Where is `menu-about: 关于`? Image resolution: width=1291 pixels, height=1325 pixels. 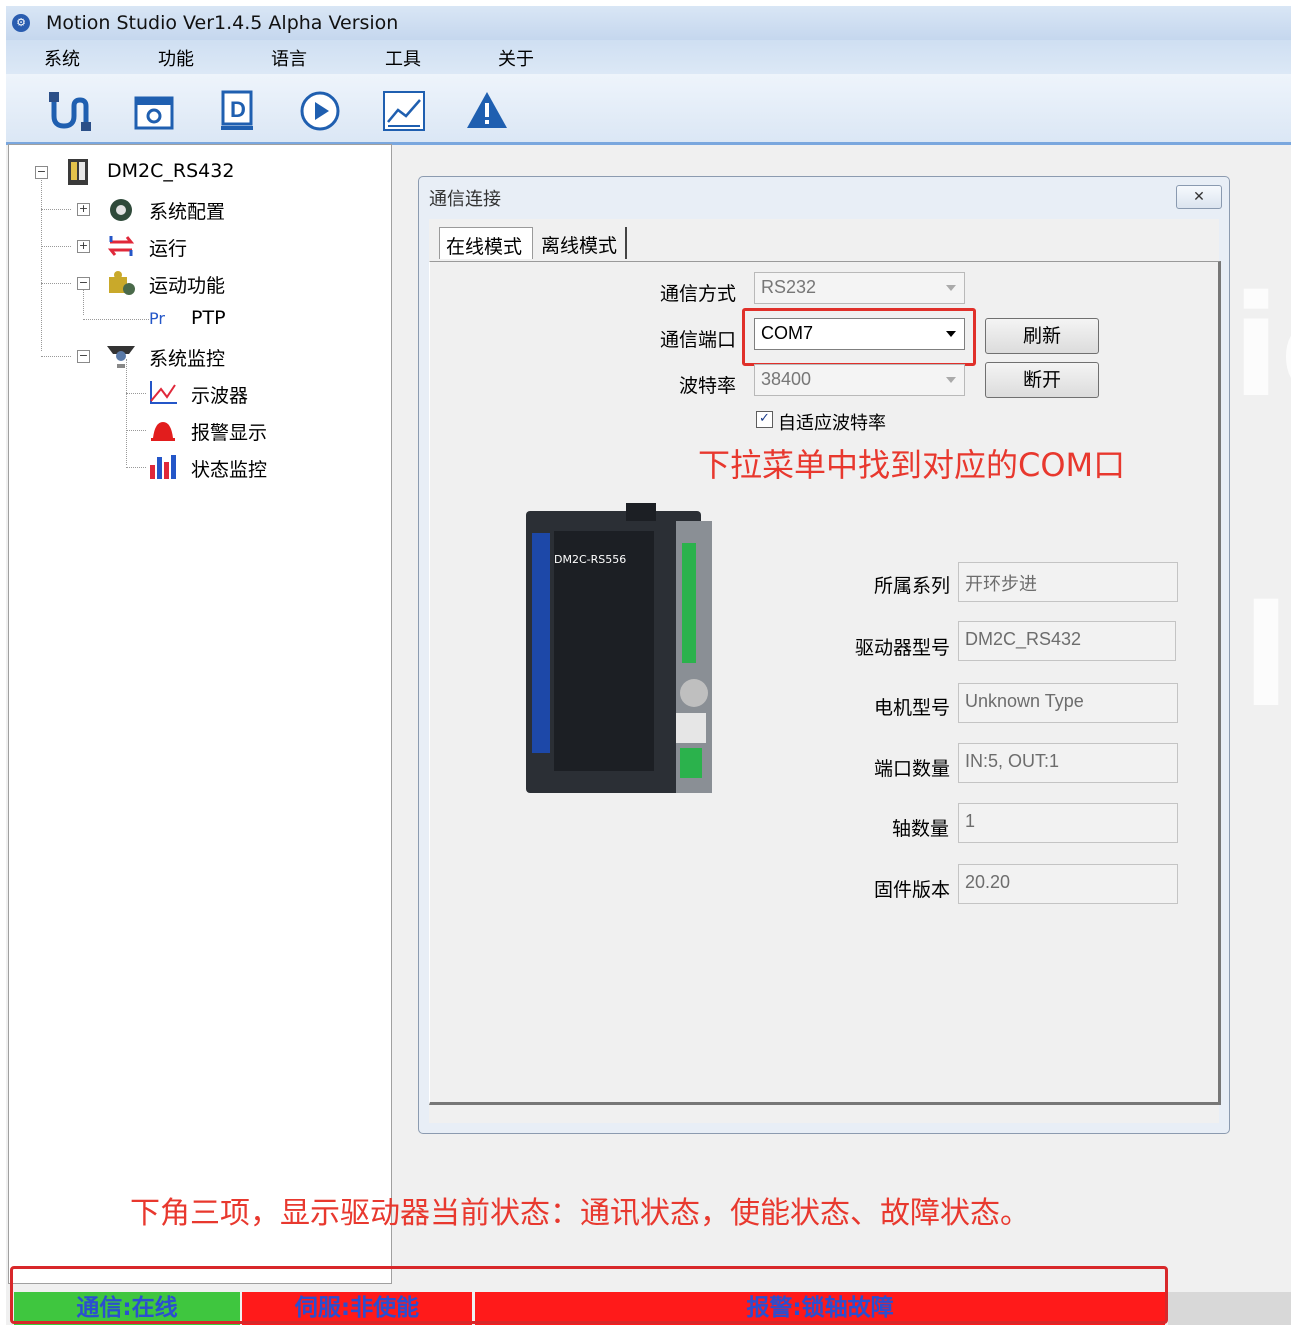
menu-about: 关于 is located at coordinates (516, 58).